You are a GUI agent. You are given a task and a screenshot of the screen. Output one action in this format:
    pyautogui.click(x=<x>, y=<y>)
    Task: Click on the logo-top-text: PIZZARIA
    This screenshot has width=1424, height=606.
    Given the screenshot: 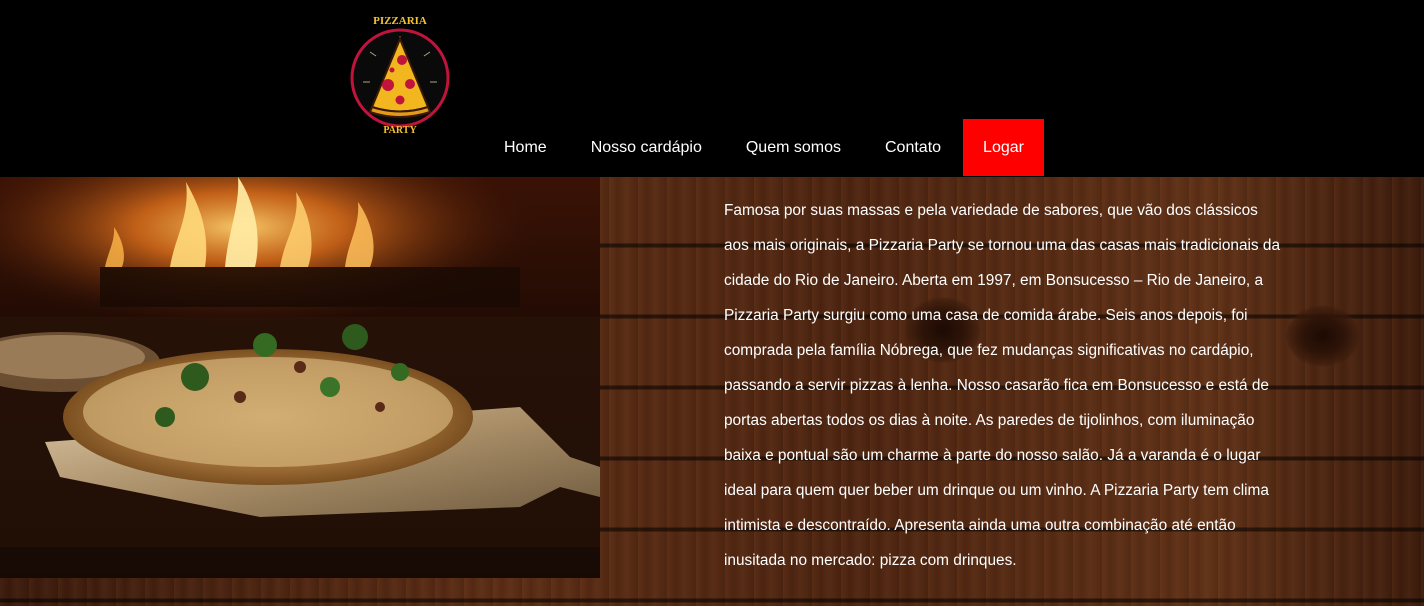 What is the action you would take?
    pyautogui.click(x=400, y=21)
    